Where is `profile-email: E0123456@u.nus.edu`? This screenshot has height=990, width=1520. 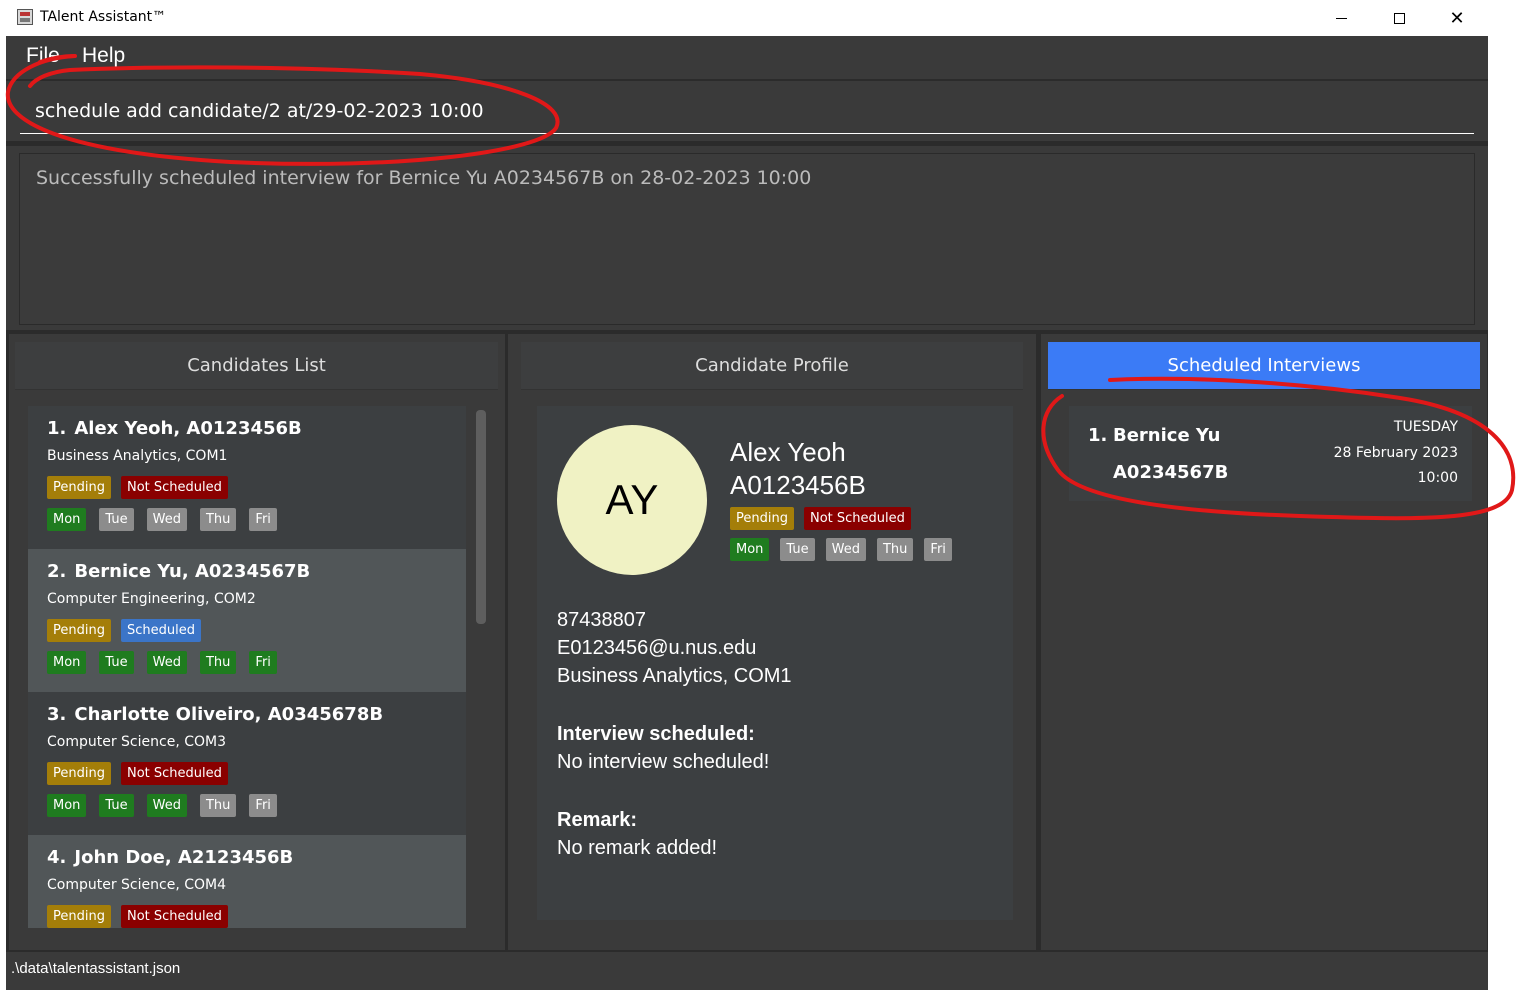
profile-email: E0123456@u.nus.edu is located at coordinates (657, 648).